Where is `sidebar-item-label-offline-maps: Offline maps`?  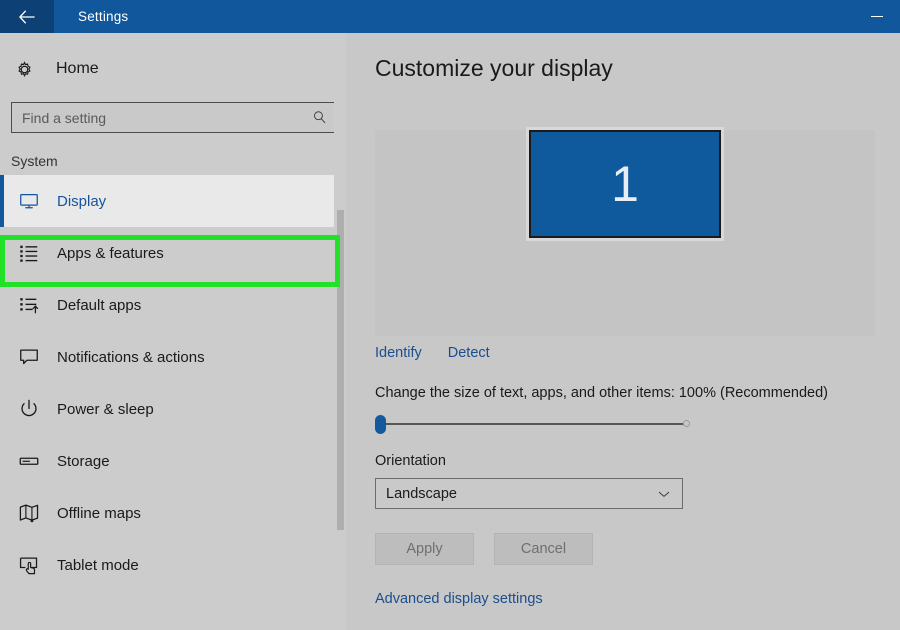 sidebar-item-label-offline-maps: Offline maps is located at coordinates (99, 513).